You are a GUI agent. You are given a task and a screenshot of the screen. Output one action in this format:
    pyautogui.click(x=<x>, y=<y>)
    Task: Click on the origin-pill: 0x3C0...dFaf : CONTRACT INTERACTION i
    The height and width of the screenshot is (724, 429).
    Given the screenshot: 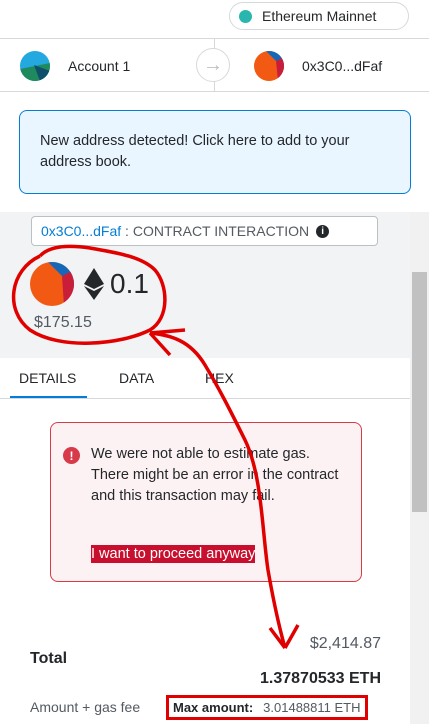 What is the action you would take?
    pyautogui.click(x=204, y=231)
    